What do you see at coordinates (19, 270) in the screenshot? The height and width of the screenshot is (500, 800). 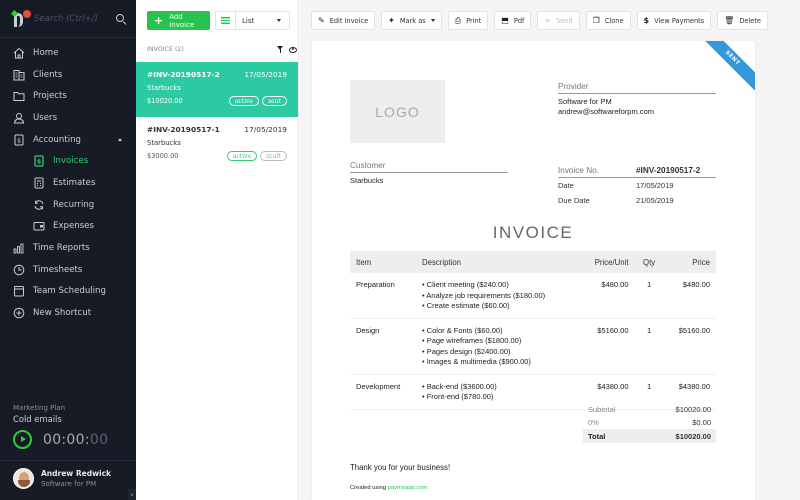 I see `clock-icon` at bounding box center [19, 270].